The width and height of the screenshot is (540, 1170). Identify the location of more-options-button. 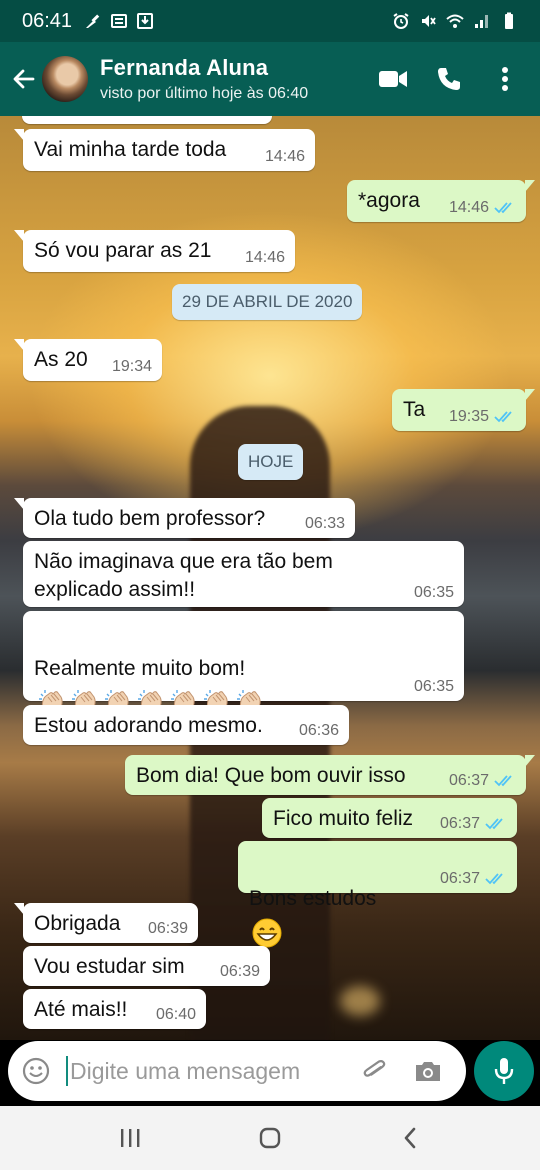
(505, 79).